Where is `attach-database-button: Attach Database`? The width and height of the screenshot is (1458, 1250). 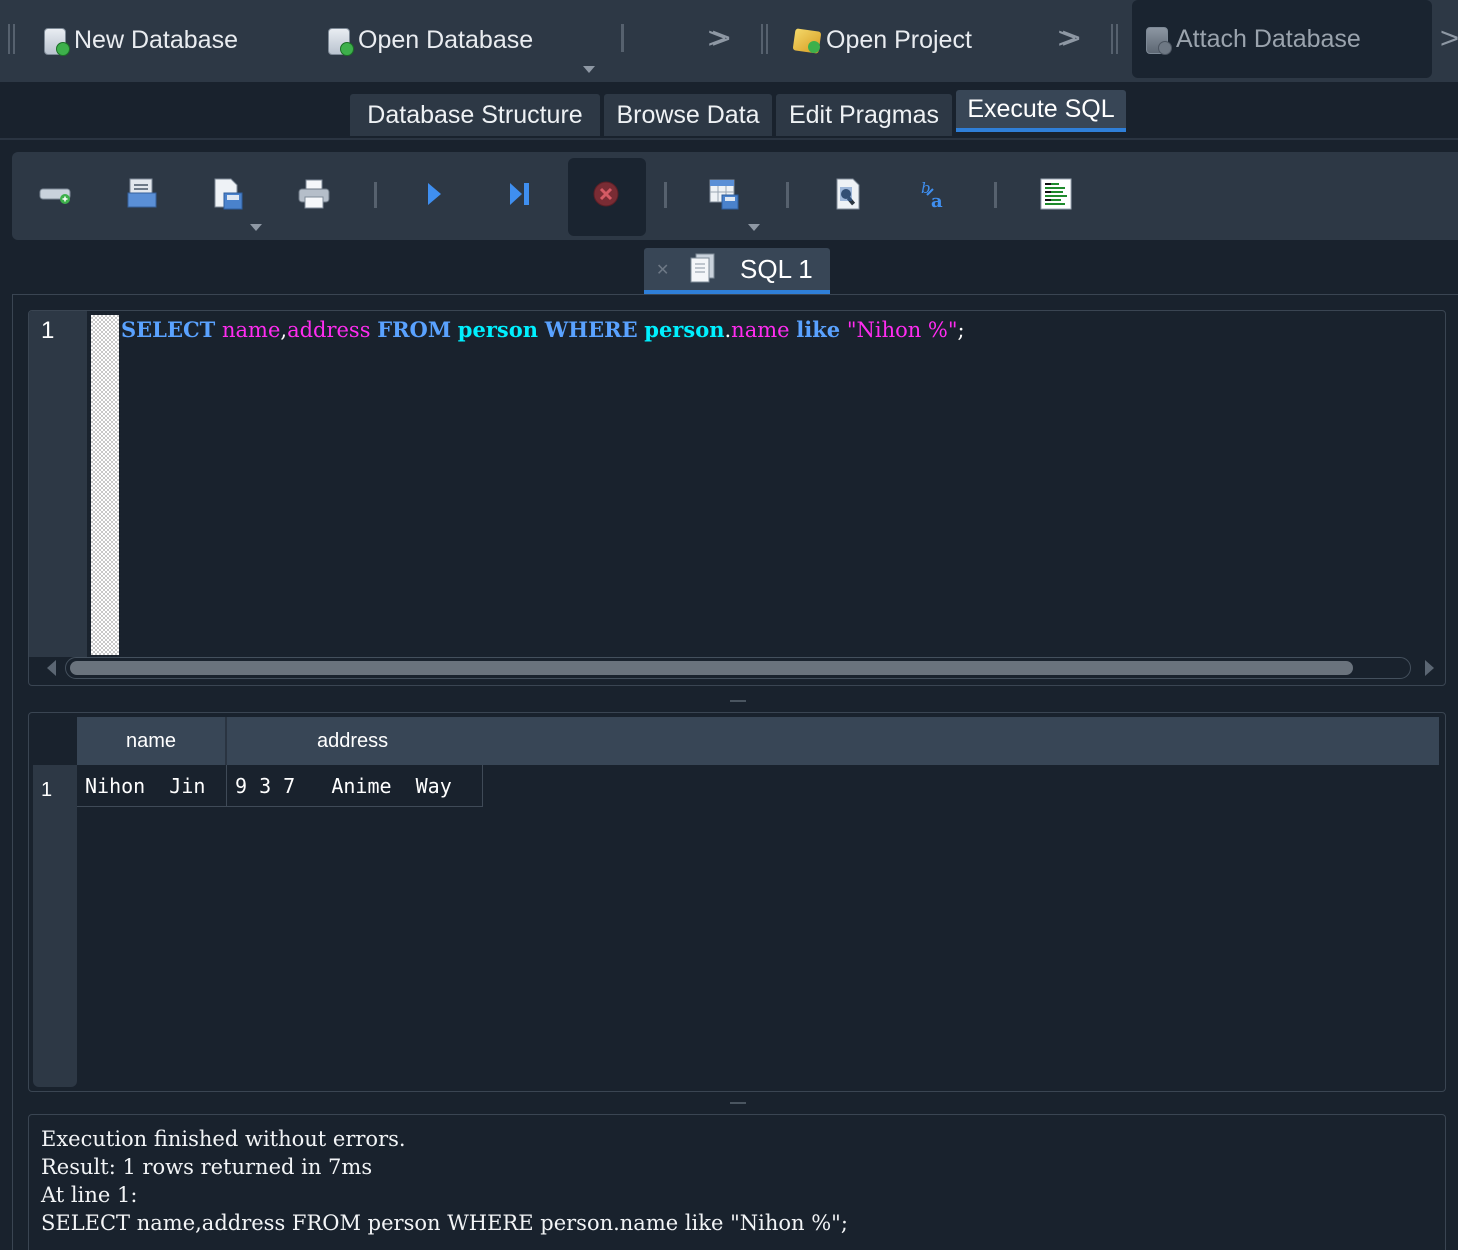 attach-database-button: Attach Database is located at coordinates (1282, 39).